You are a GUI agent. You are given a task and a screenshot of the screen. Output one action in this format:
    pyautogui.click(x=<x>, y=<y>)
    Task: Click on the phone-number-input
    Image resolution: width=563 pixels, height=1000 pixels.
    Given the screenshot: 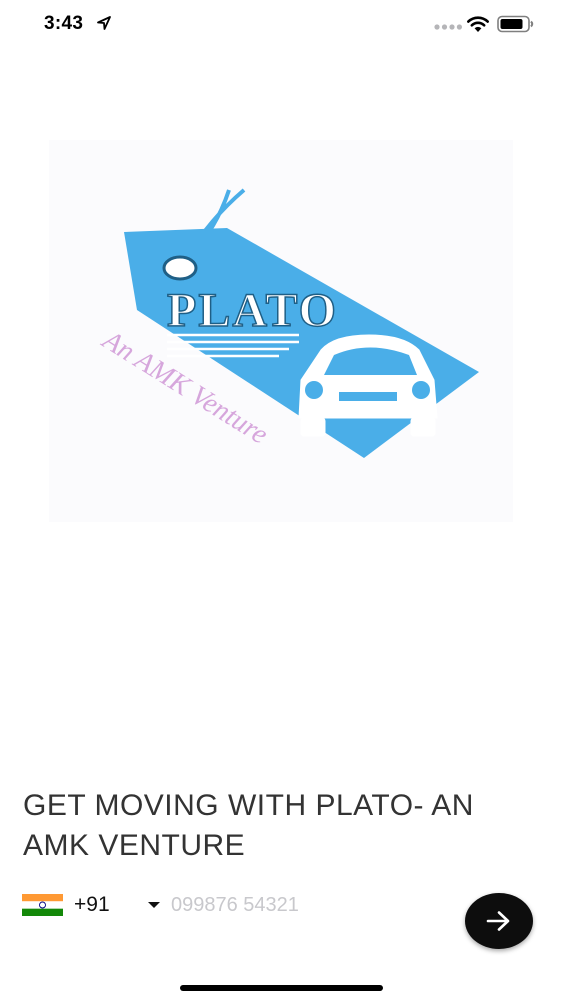 What is the action you would take?
    pyautogui.click(x=301, y=905)
    